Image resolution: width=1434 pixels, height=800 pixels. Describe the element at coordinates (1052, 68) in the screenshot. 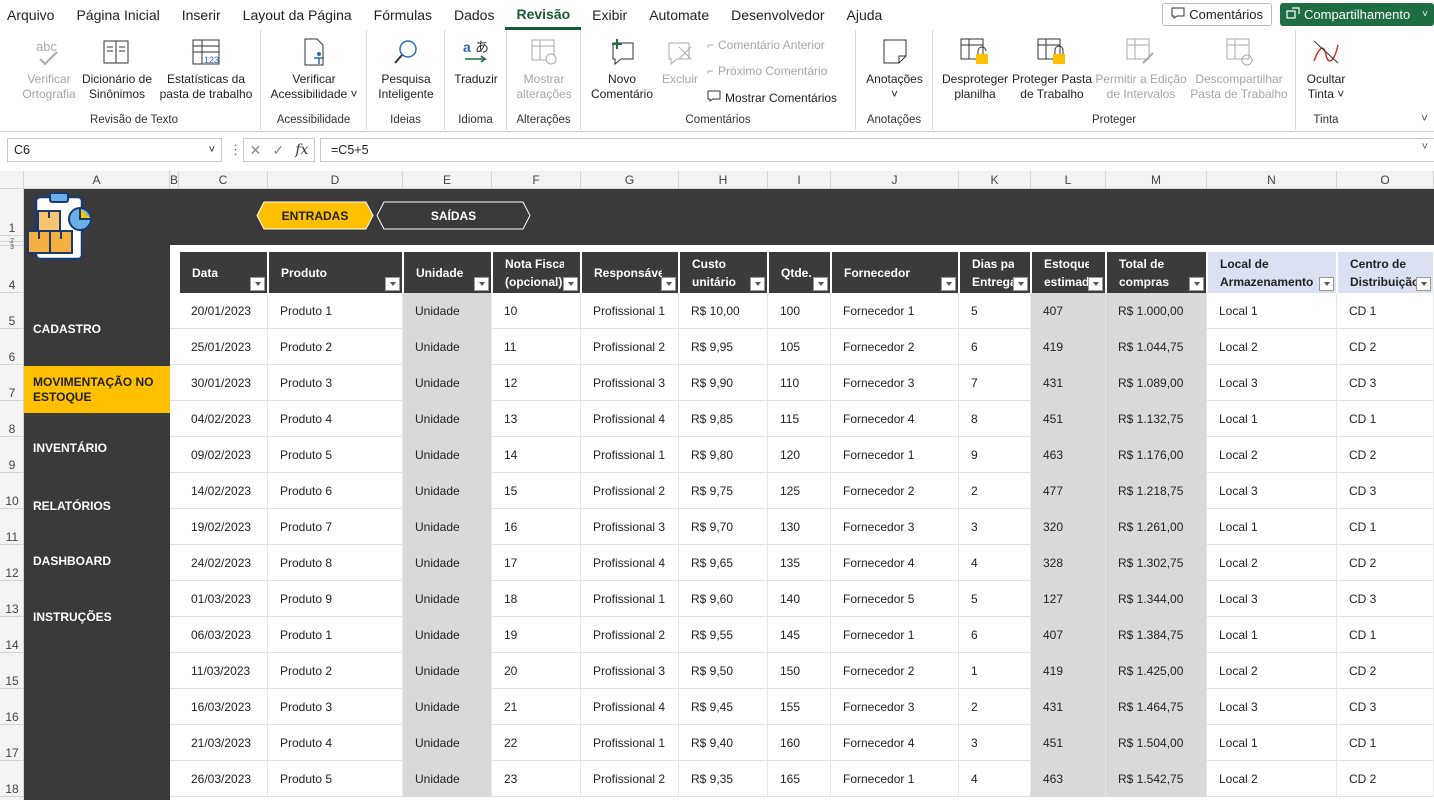

I see `protect-workbook-button: Proteger Pasta de Trabalho` at that location.